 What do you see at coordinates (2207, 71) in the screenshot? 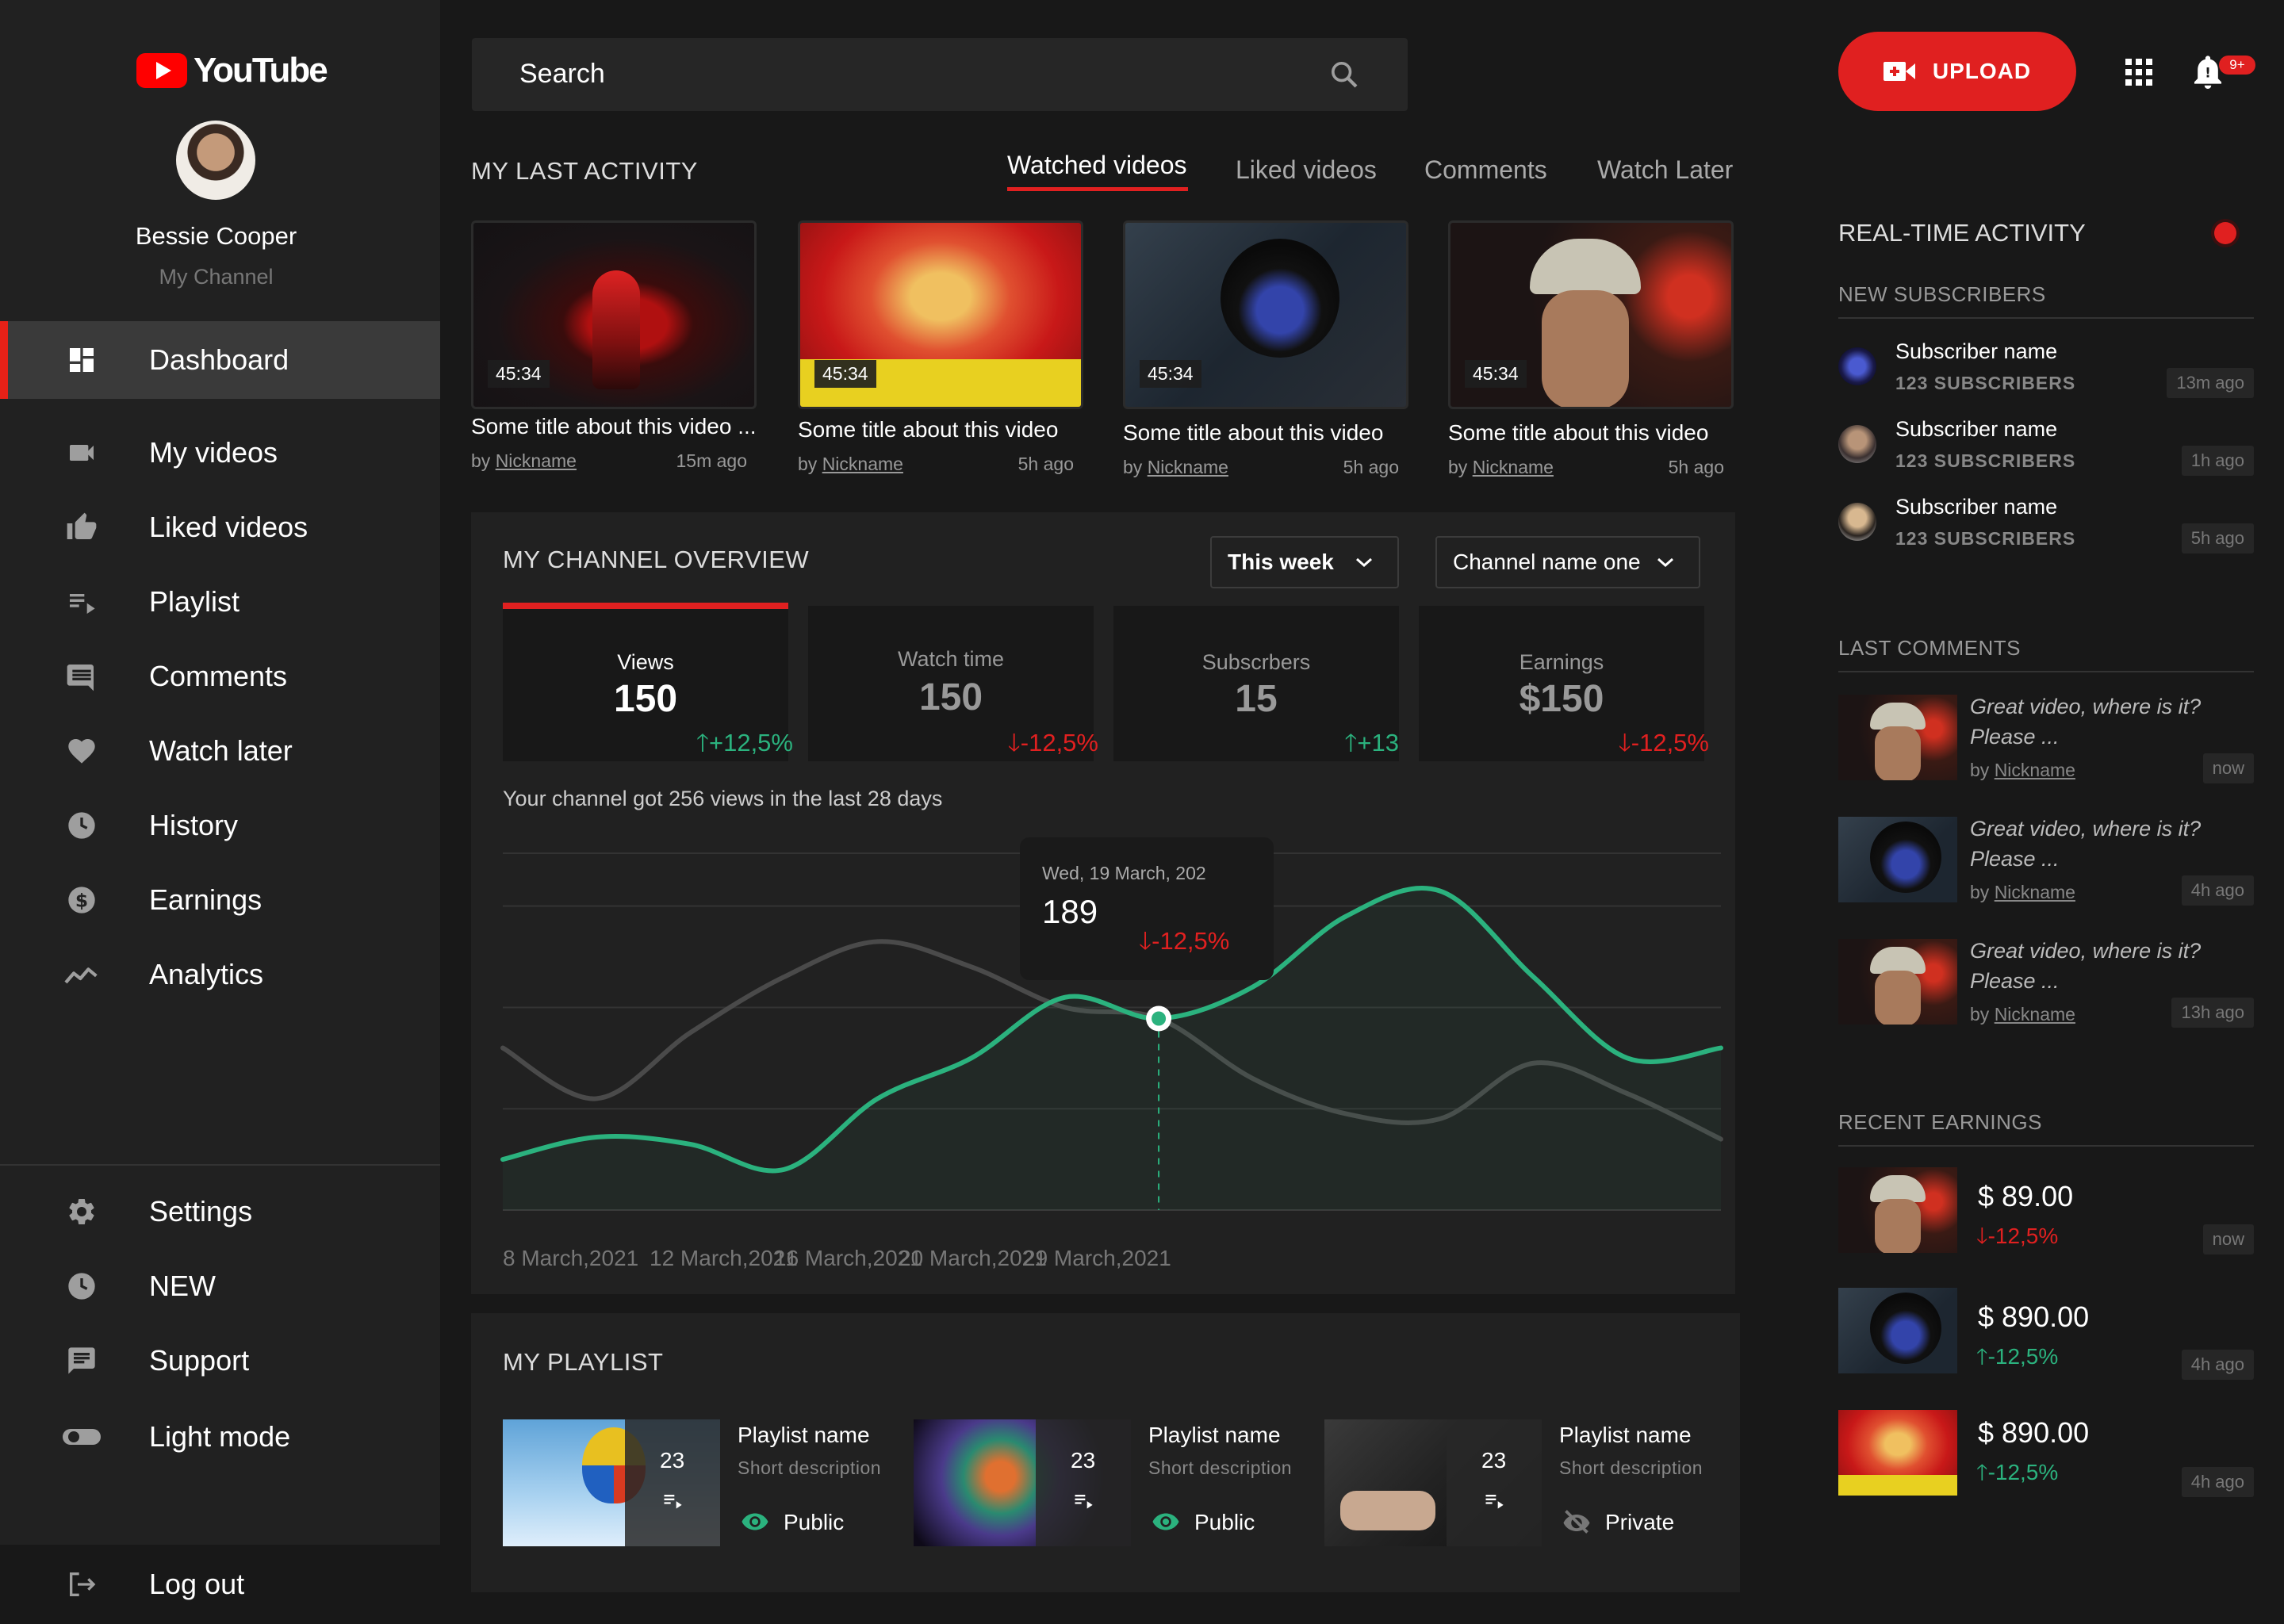
I see `bell-icon: !` at bounding box center [2207, 71].